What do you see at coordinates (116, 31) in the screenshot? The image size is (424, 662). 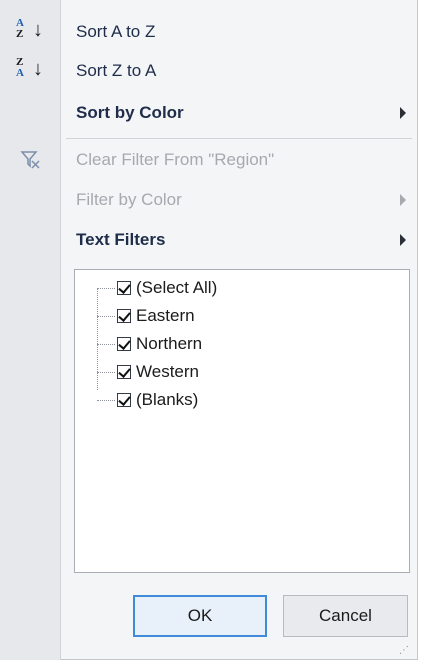 I see `sort-a-to-z-label: Sort A to Z` at bounding box center [116, 31].